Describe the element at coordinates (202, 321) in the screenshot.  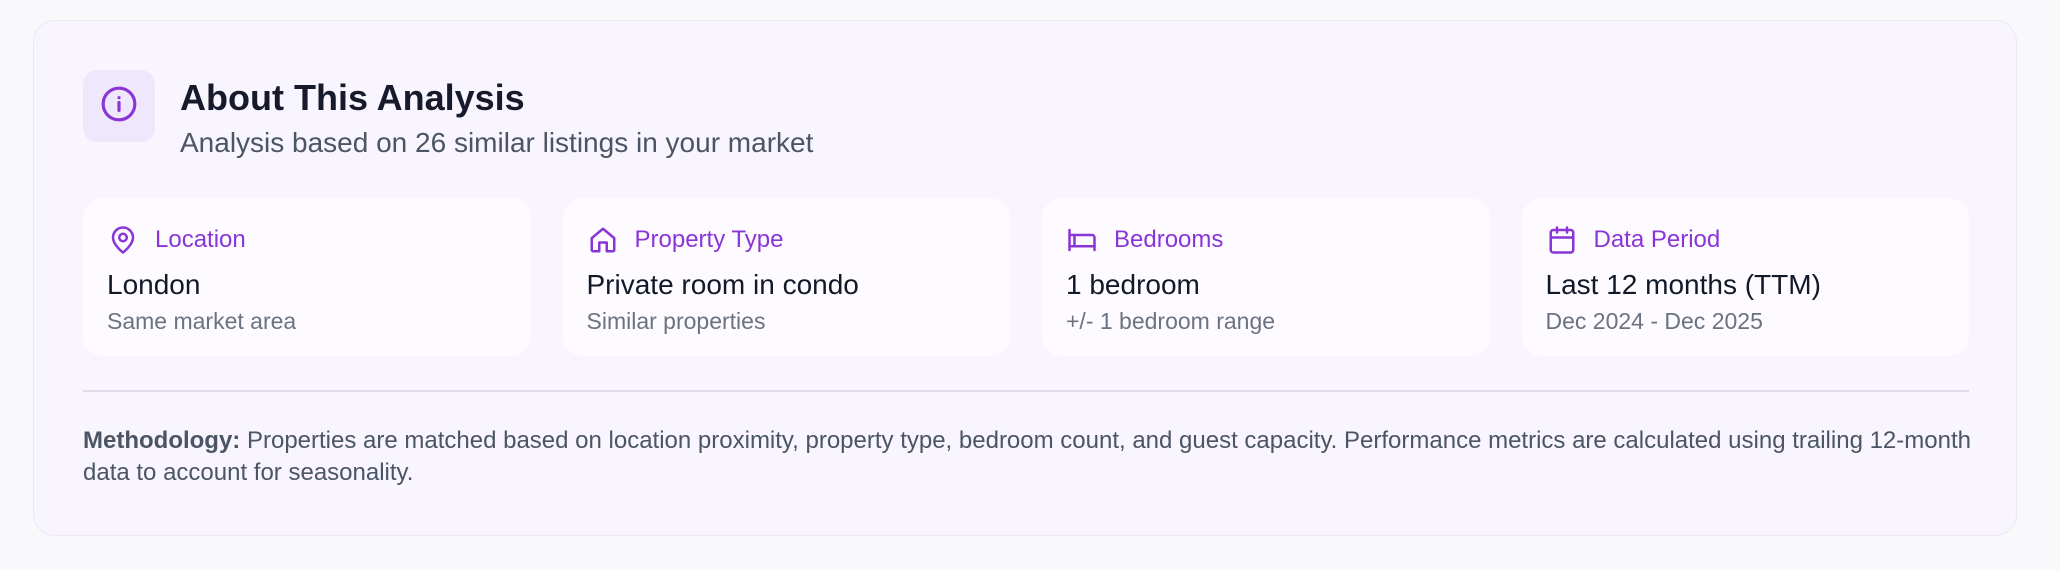
I see `card-subtext: Same market area` at that location.